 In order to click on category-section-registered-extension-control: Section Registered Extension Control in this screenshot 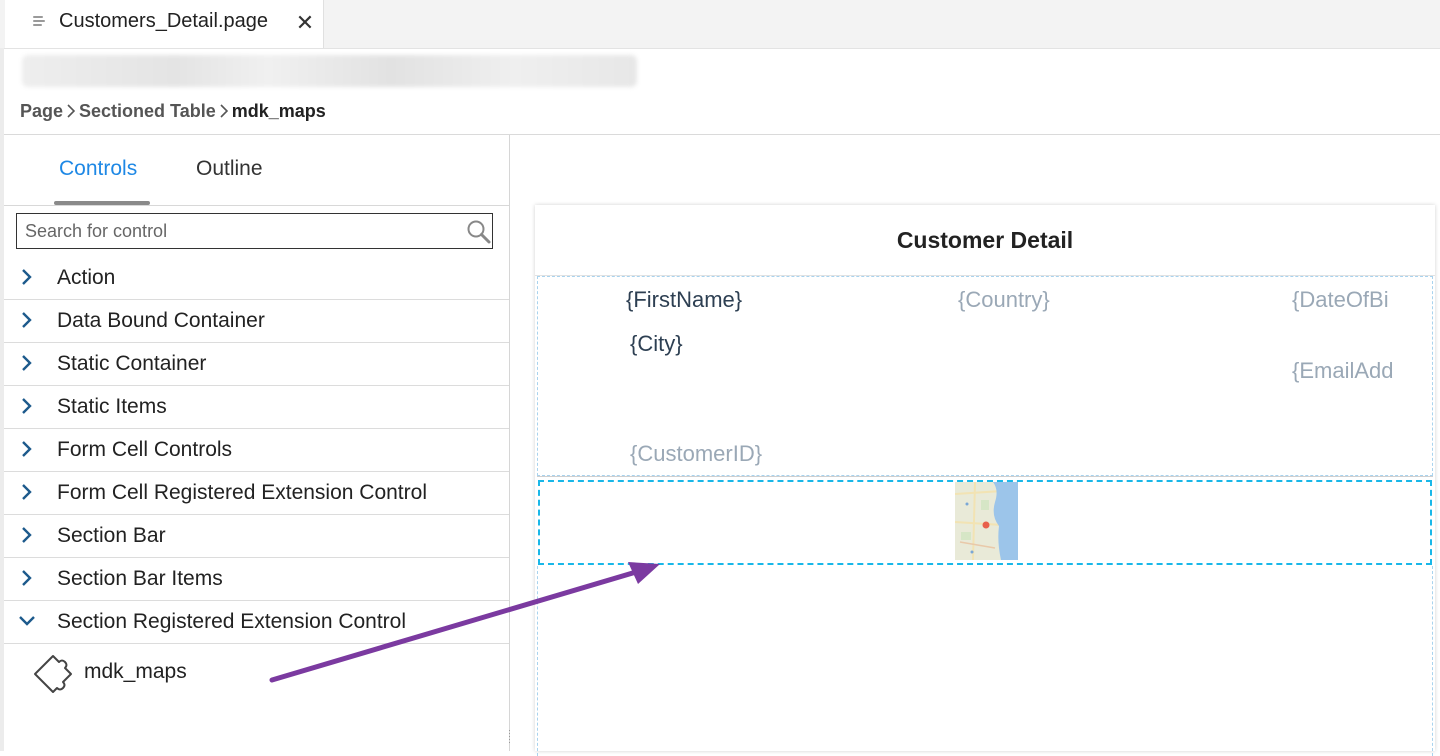, I will do `click(256, 622)`.